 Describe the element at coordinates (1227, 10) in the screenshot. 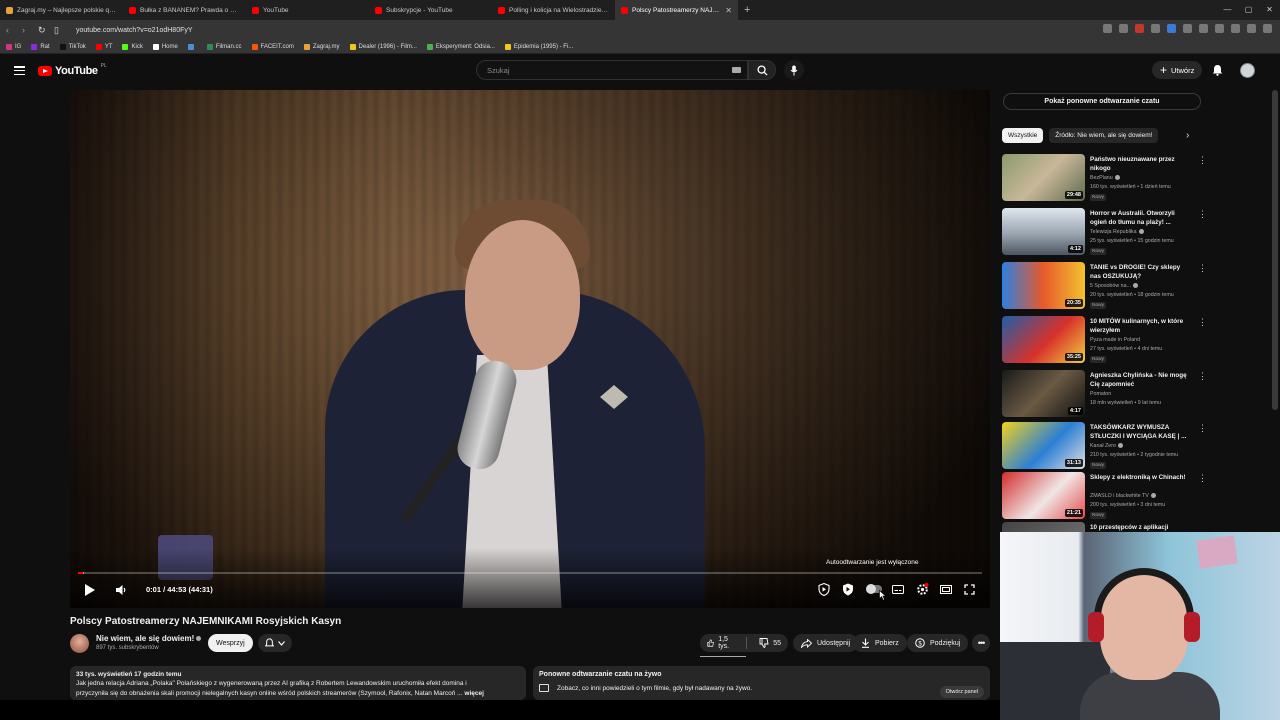

I see `minimize-button: —` at that location.